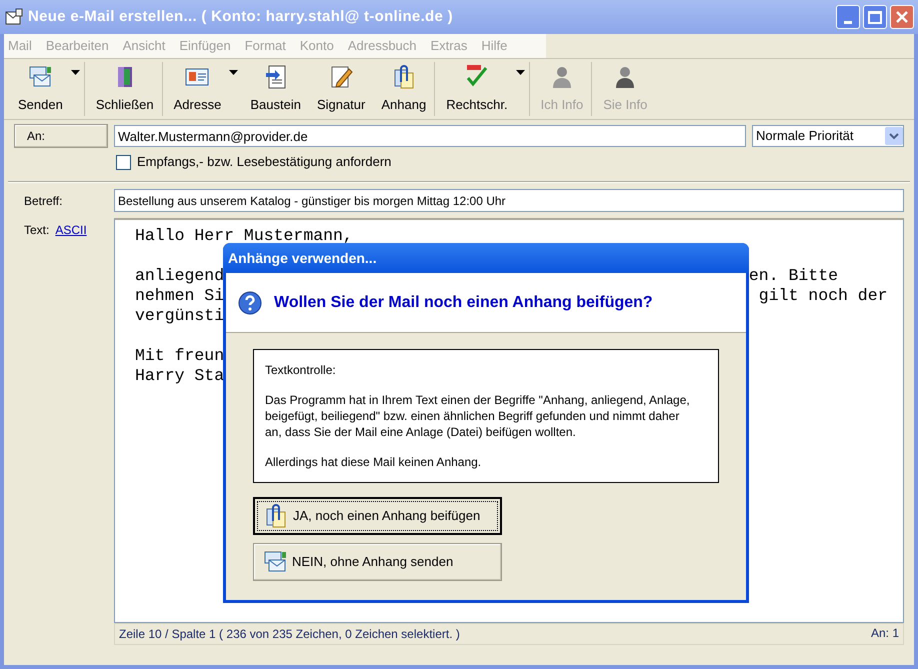  I want to click on format-link: ASCII, so click(71, 230).